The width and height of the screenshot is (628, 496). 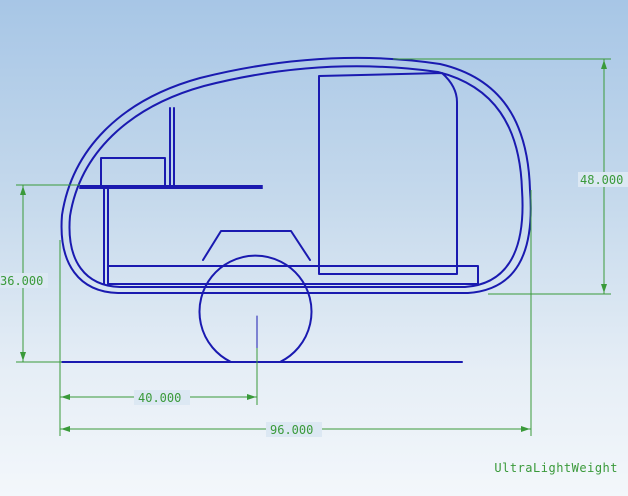 What do you see at coordinates (255, 308) in the screenshot?
I see `wheel` at bounding box center [255, 308].